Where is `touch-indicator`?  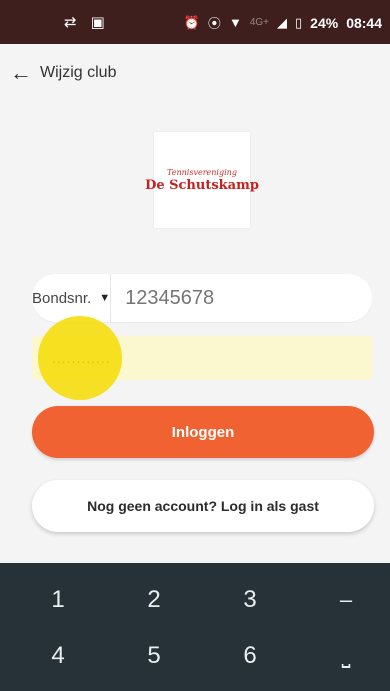
touch-indicator is located at coordinates (80, 358).